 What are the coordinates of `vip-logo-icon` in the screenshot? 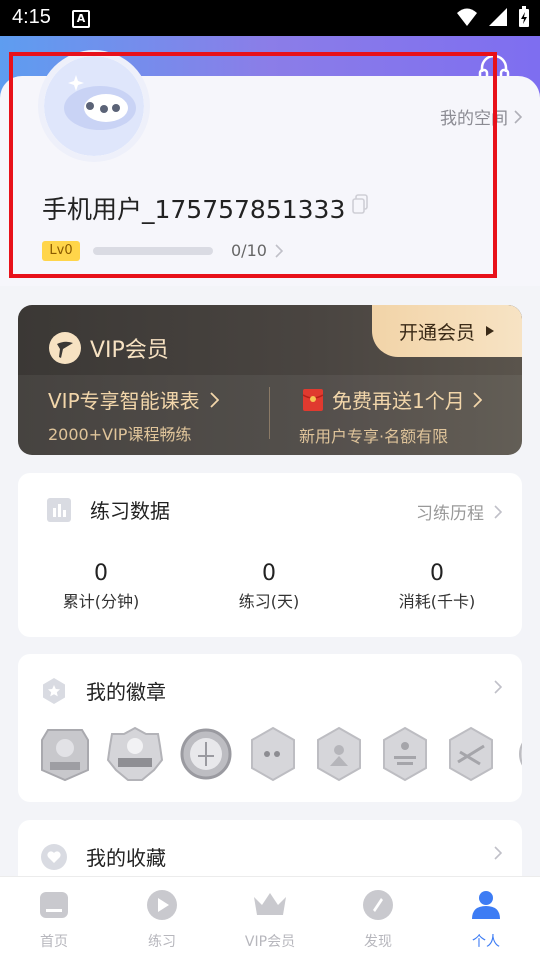 It's located at (65, 348).